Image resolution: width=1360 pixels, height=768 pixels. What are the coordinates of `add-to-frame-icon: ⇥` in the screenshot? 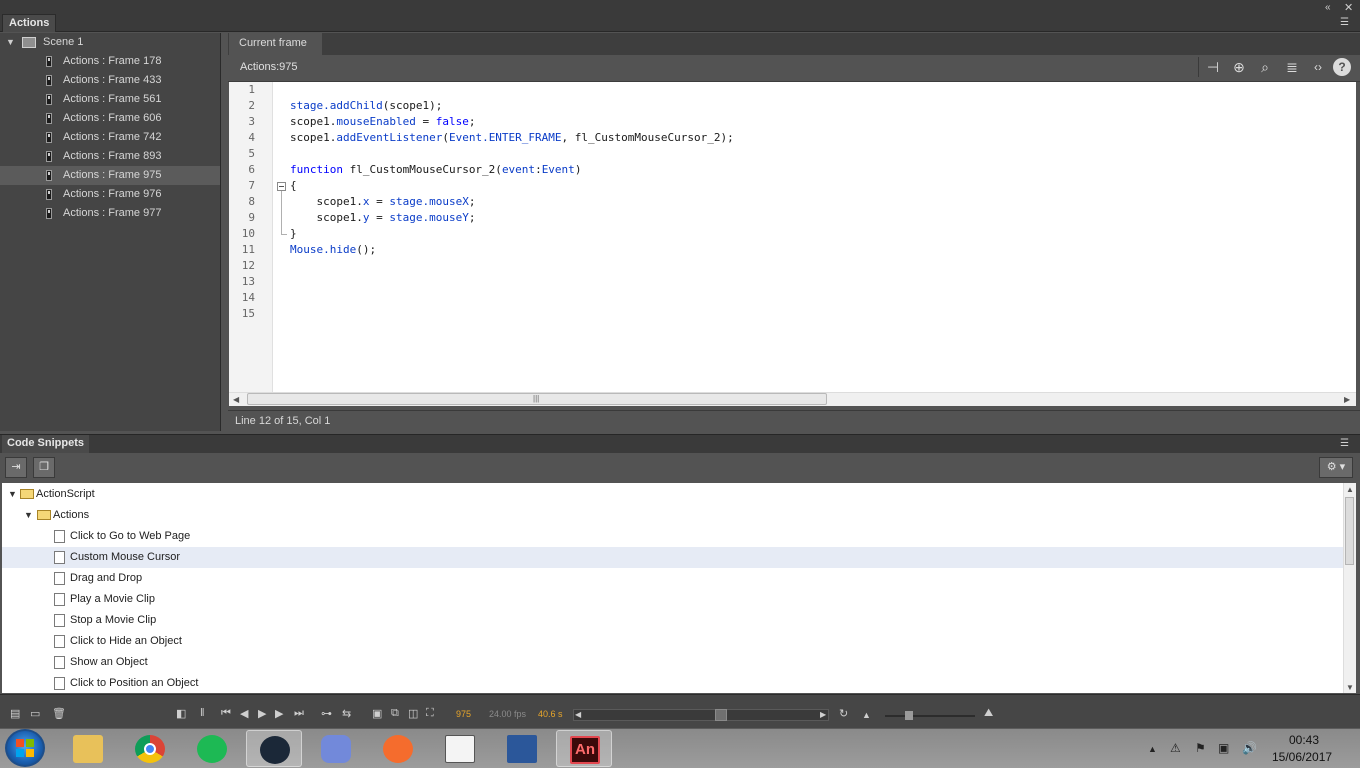 It's located at (16, 467).